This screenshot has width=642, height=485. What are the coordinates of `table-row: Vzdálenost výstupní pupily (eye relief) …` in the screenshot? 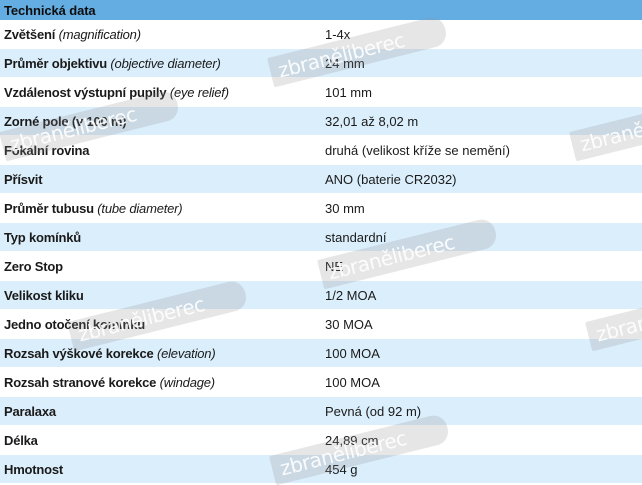 It's located at (321, 92).